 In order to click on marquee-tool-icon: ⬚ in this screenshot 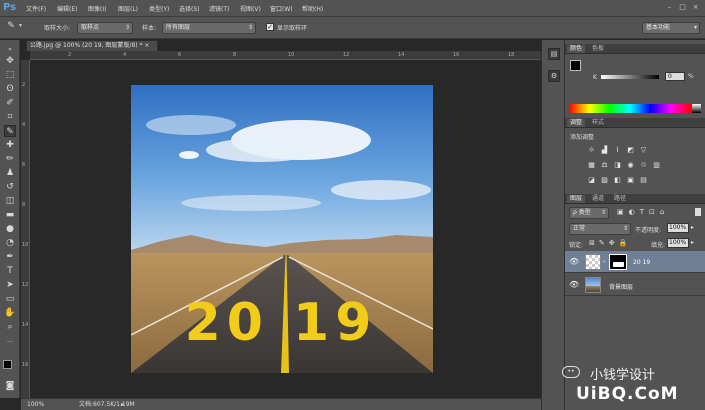, I will do `click(10, 75)`.